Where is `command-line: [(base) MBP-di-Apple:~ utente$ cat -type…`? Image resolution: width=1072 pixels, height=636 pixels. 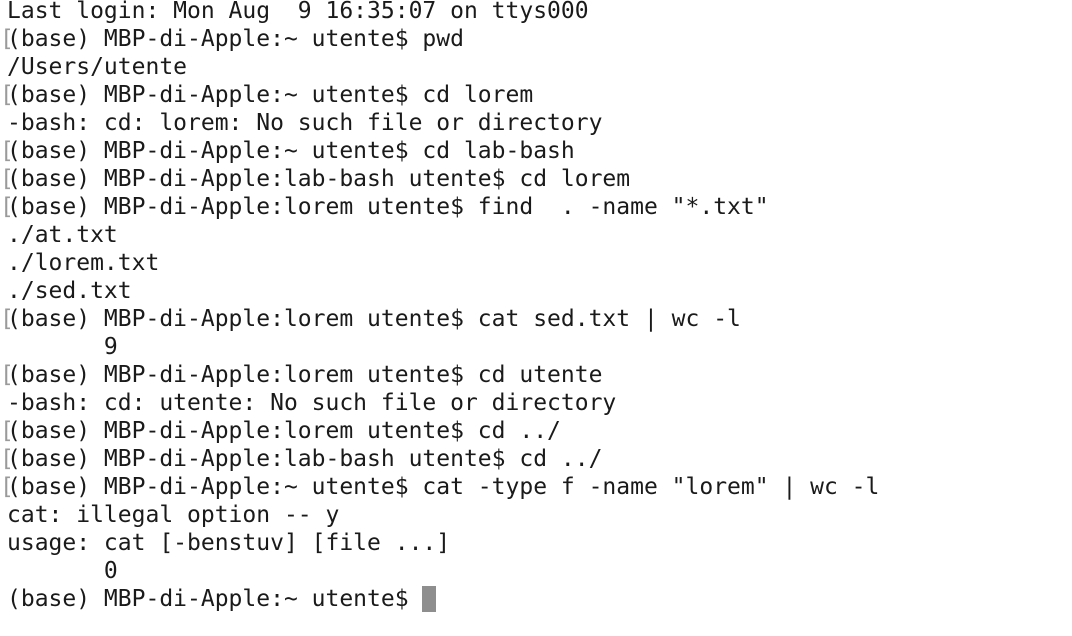
command-line: [(base) MBP-di-Apple:~ utente$ cat -type… is located at coordinates (536, 487).